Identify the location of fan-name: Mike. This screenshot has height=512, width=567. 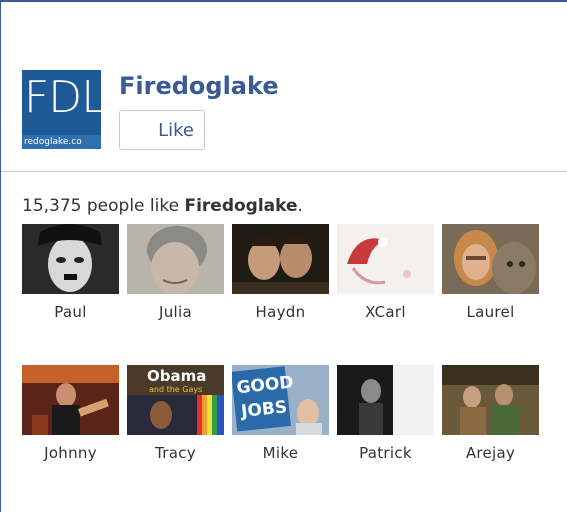
(280, 453).